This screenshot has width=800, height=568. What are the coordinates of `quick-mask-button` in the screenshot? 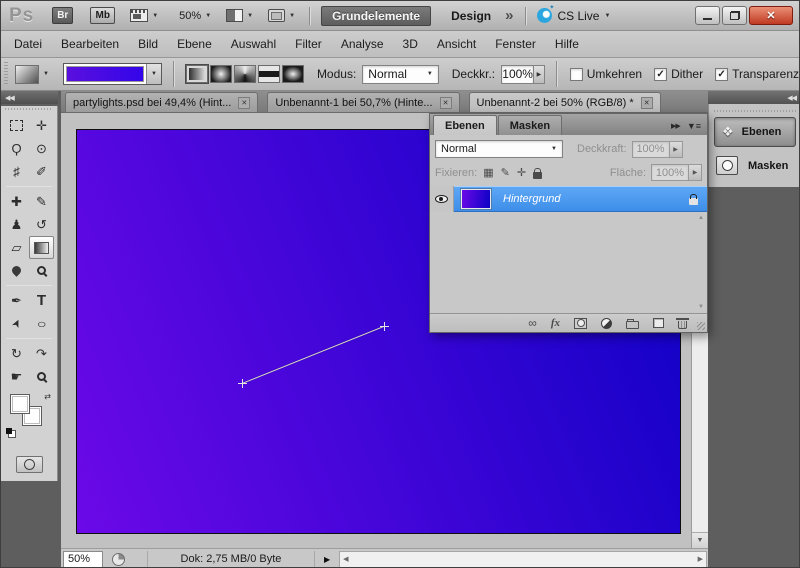 It's located at (29, 464).